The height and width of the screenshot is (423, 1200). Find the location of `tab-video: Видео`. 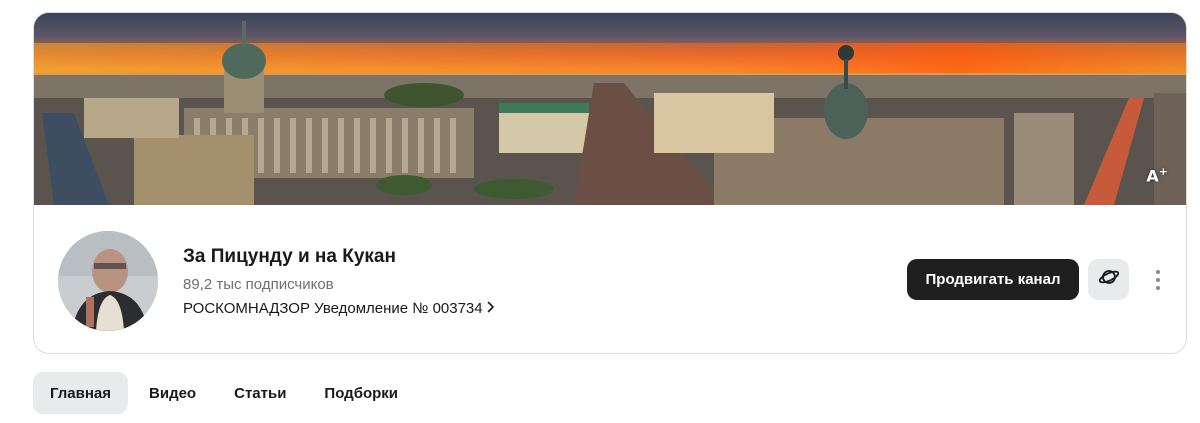

tab-video: Видео is located at coordinates (172, 393).